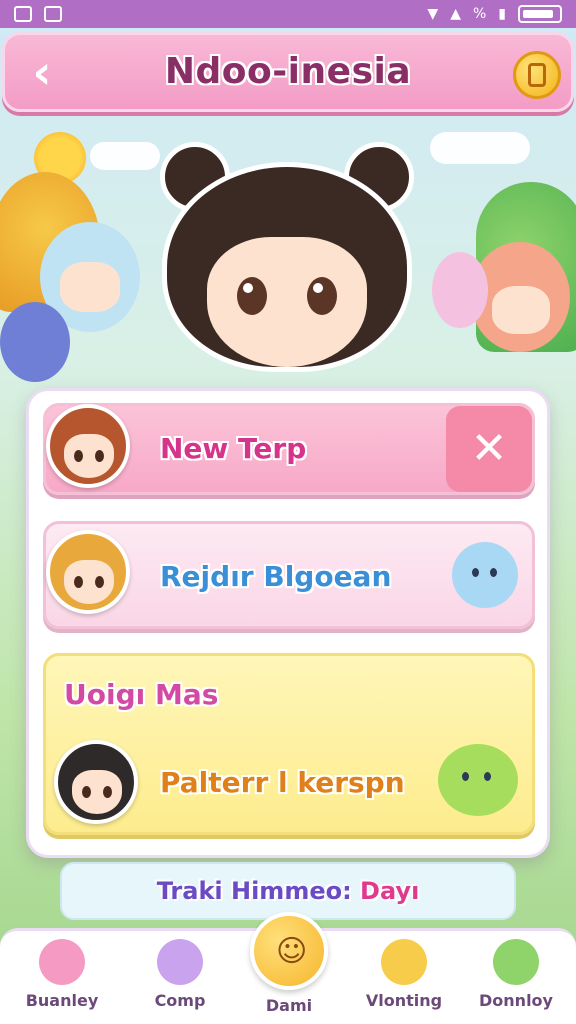 The width and height of the screenshot is (576, 1024). I want to click on pink-blob-icon, so click(62, 962).